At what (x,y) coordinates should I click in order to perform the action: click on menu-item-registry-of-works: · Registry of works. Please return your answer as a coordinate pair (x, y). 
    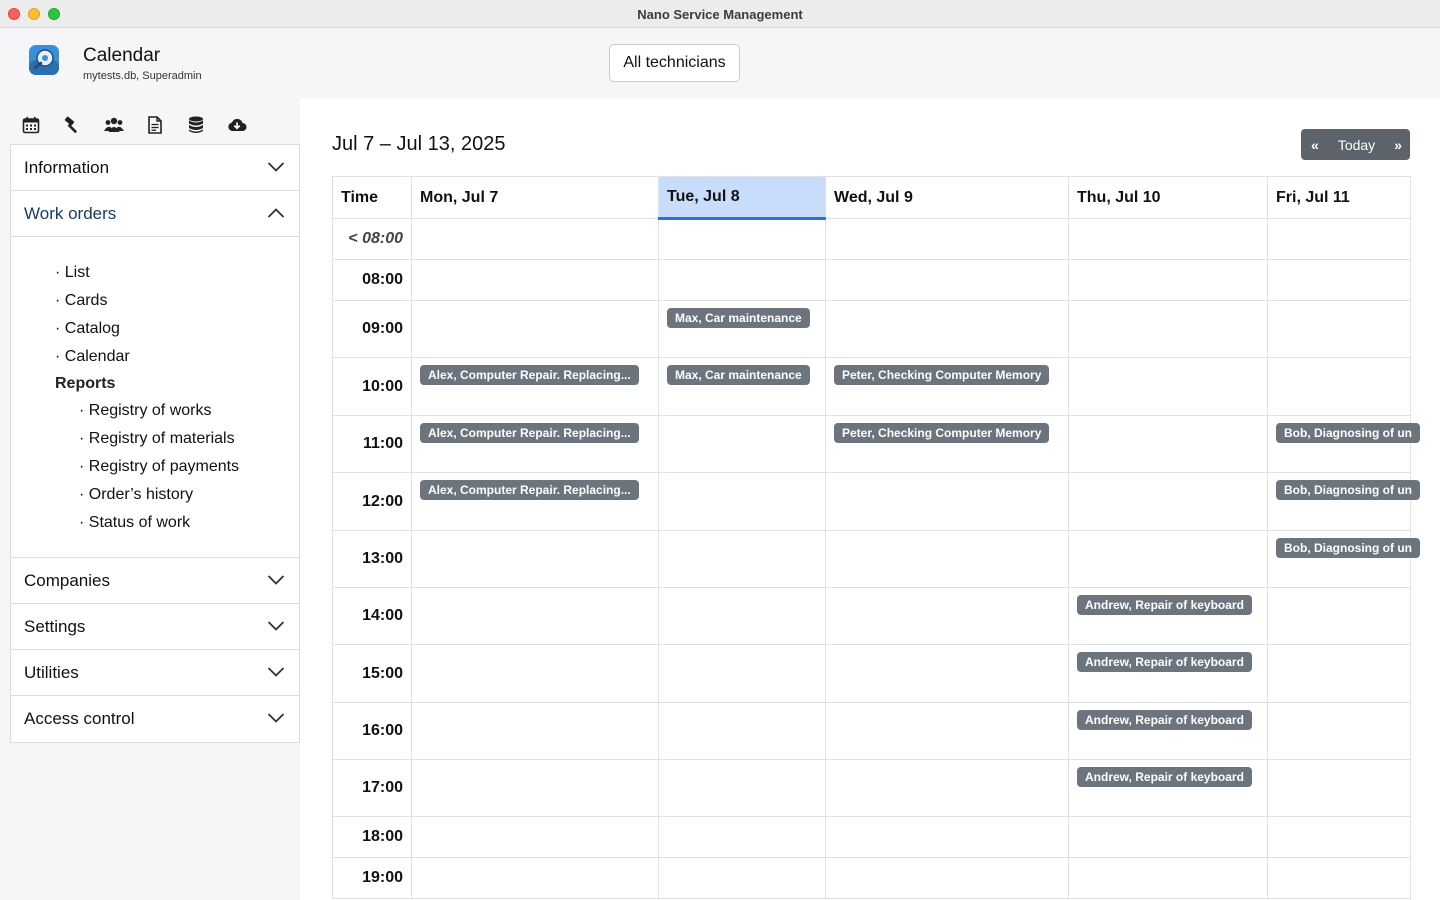
    Looking at the image, I should click on (155, 411).